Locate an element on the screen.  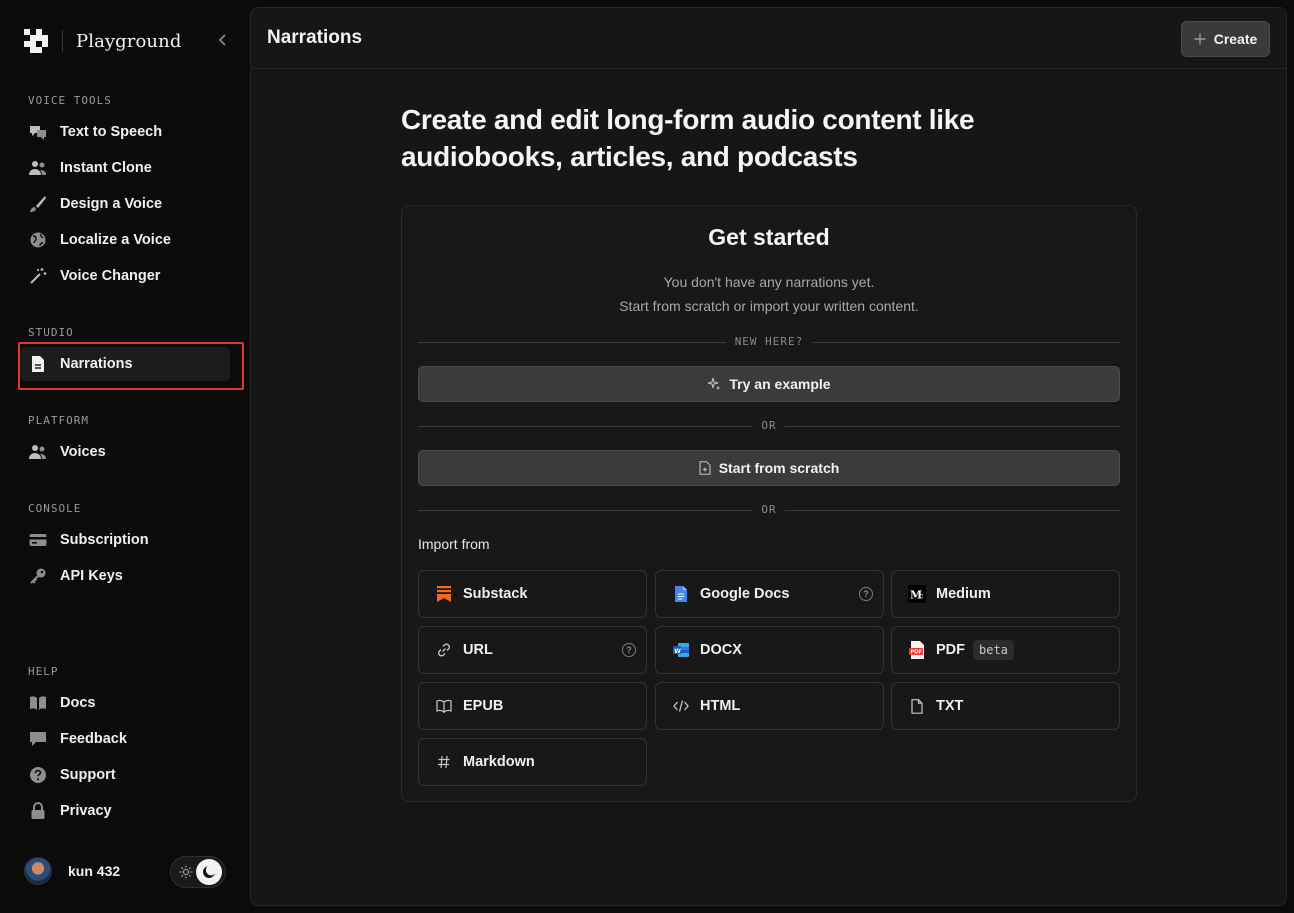
start-from-scratch-button: Start from scratch is located at coordinates (769, 468).